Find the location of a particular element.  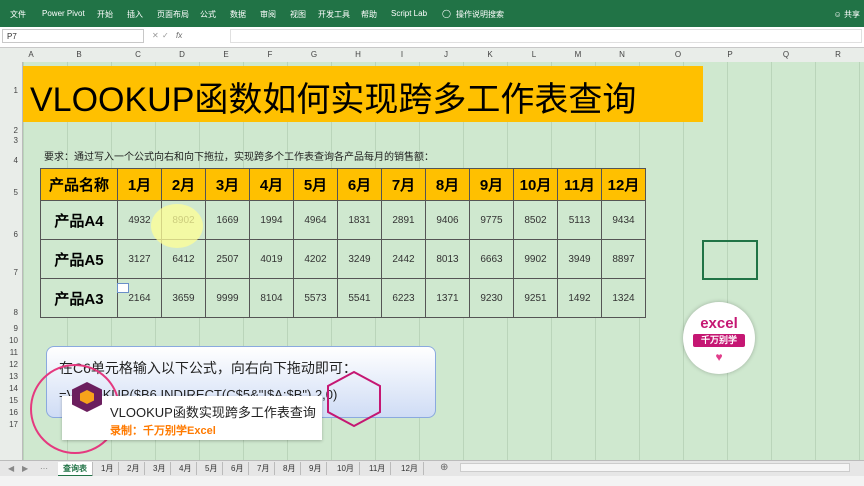

value-cell: 1831 is located at coordinates (359, 220).